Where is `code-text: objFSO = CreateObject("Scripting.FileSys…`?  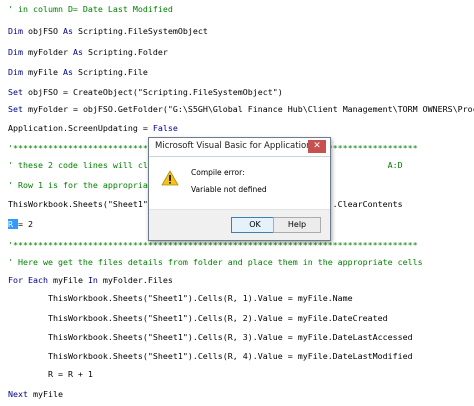 code-text: objFSO = CreateObject("Scripting.FileSys… is located at coordinates (153, 92).